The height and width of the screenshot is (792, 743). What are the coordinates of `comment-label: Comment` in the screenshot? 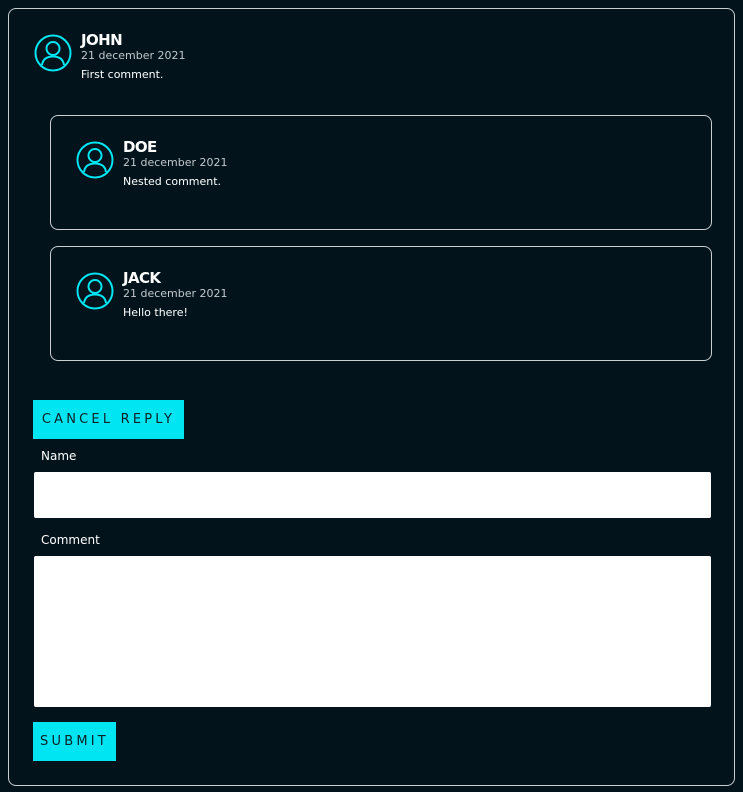 It's located at (70, 540).